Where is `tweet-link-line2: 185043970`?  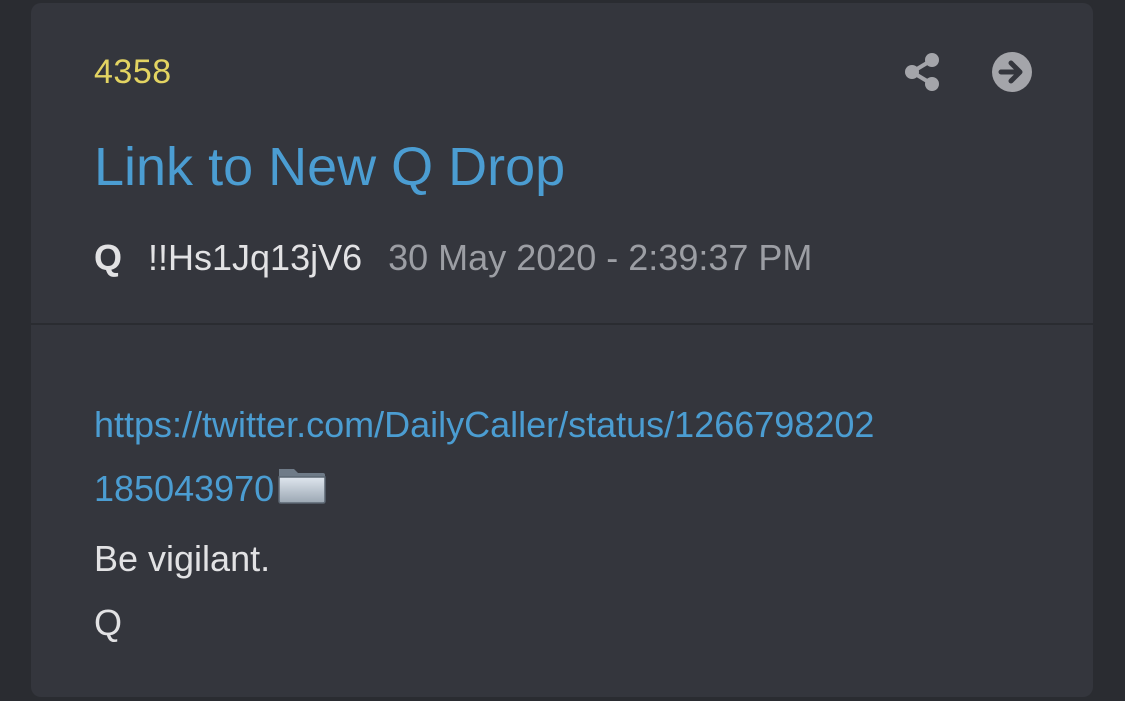 tweet-link-line2: 185043970 is located at coordinates (184, 488).